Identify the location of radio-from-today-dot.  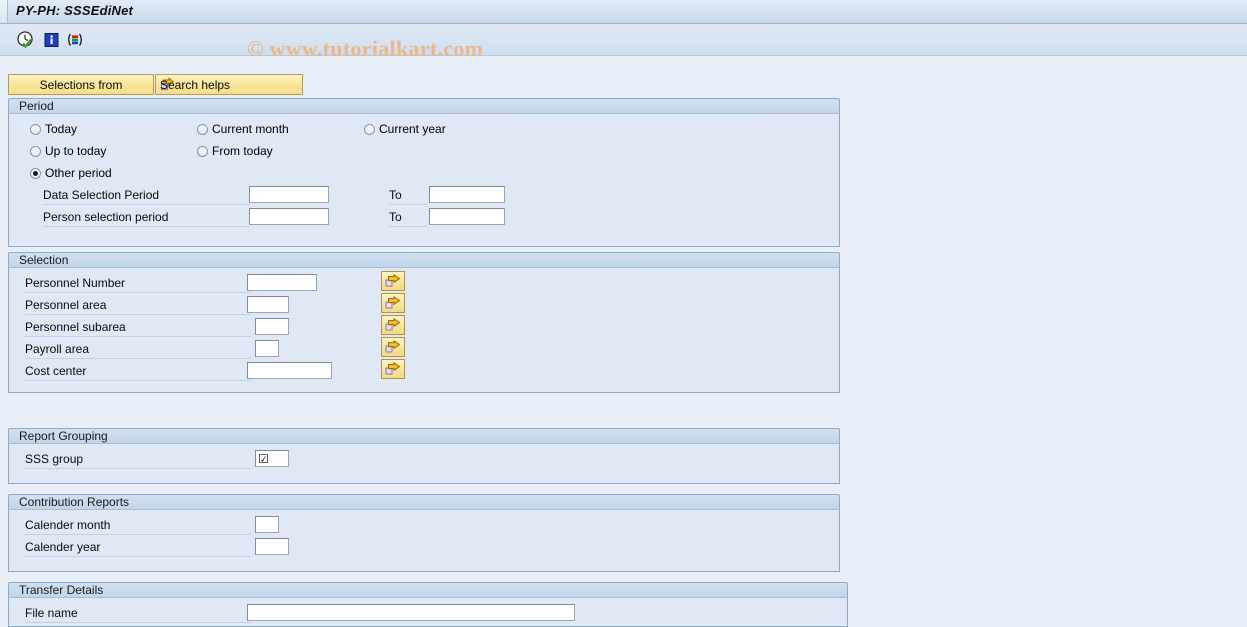
(202, 151).